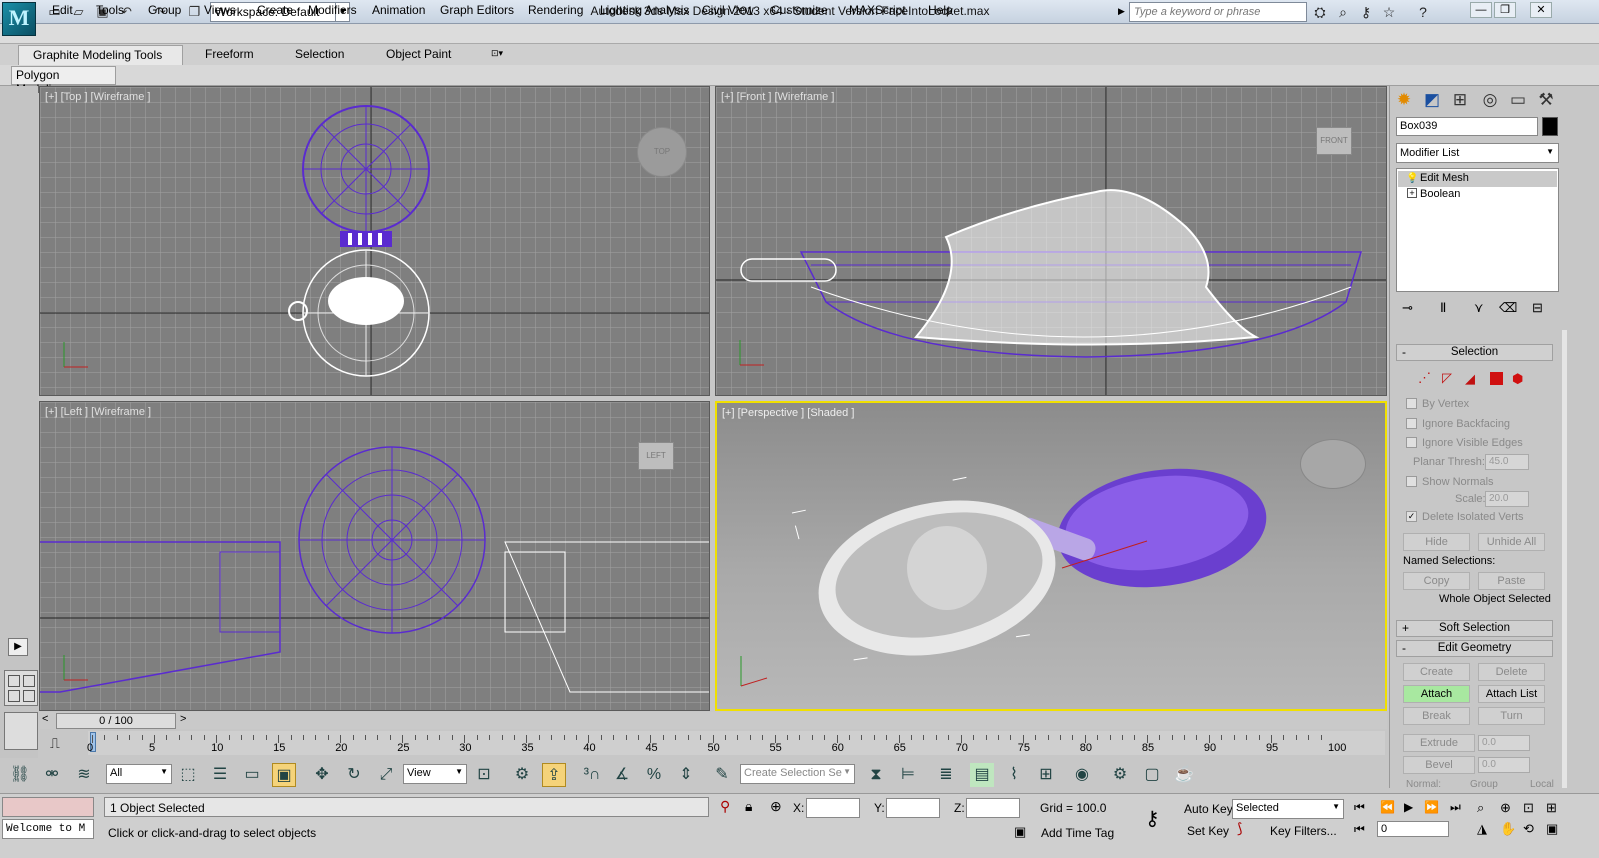 The width and height of the screenshot is (1599, 858). What do you see at coordinates (1120, 775) in the screenshot?
I see `render-setup-icon: ⚙` at bounding box center [1120, 775].